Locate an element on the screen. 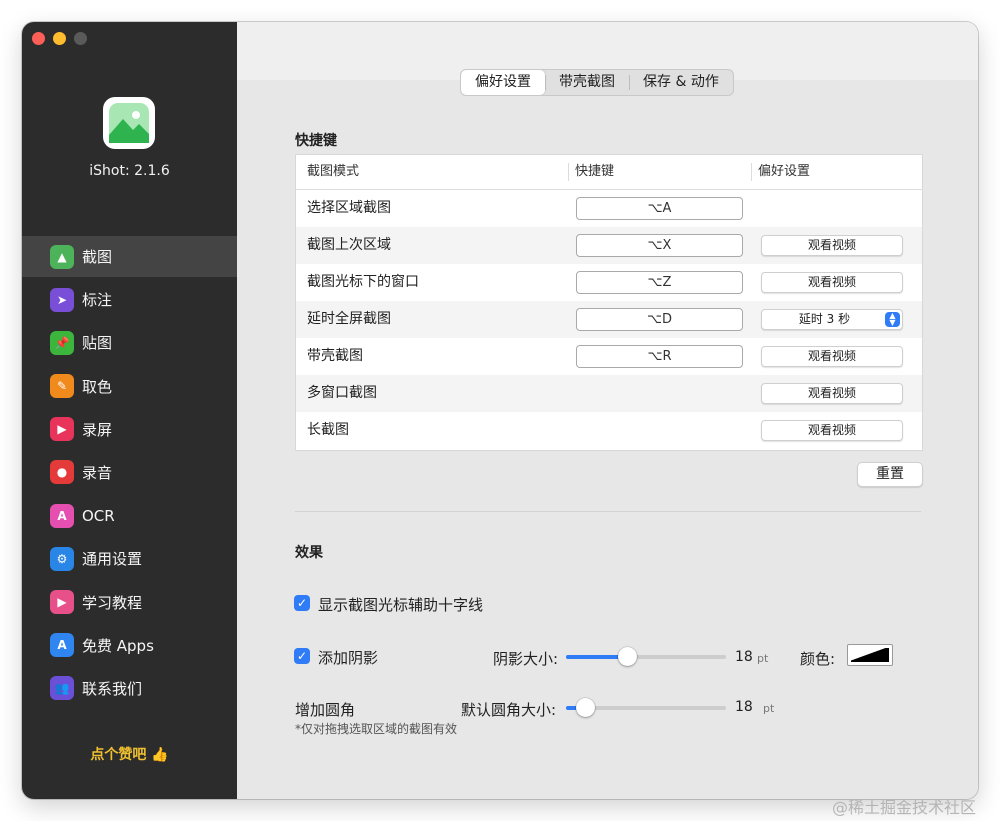 Image resolution: width=1000 pixels, height=821 pixels. corner-size-label: 默认圆角大小: is located at coordinates (509, 710).